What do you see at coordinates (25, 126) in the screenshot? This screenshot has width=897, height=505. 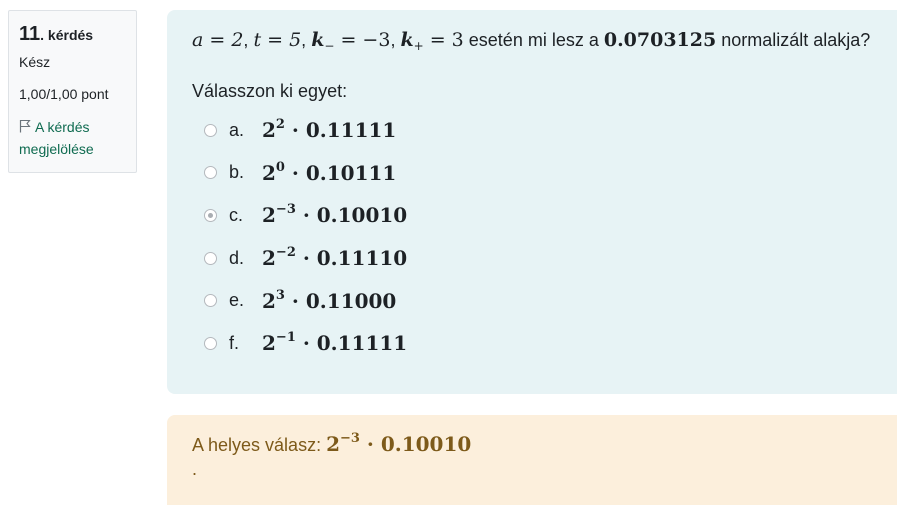 I see `flag-icon` at bounding box center [25, 126].